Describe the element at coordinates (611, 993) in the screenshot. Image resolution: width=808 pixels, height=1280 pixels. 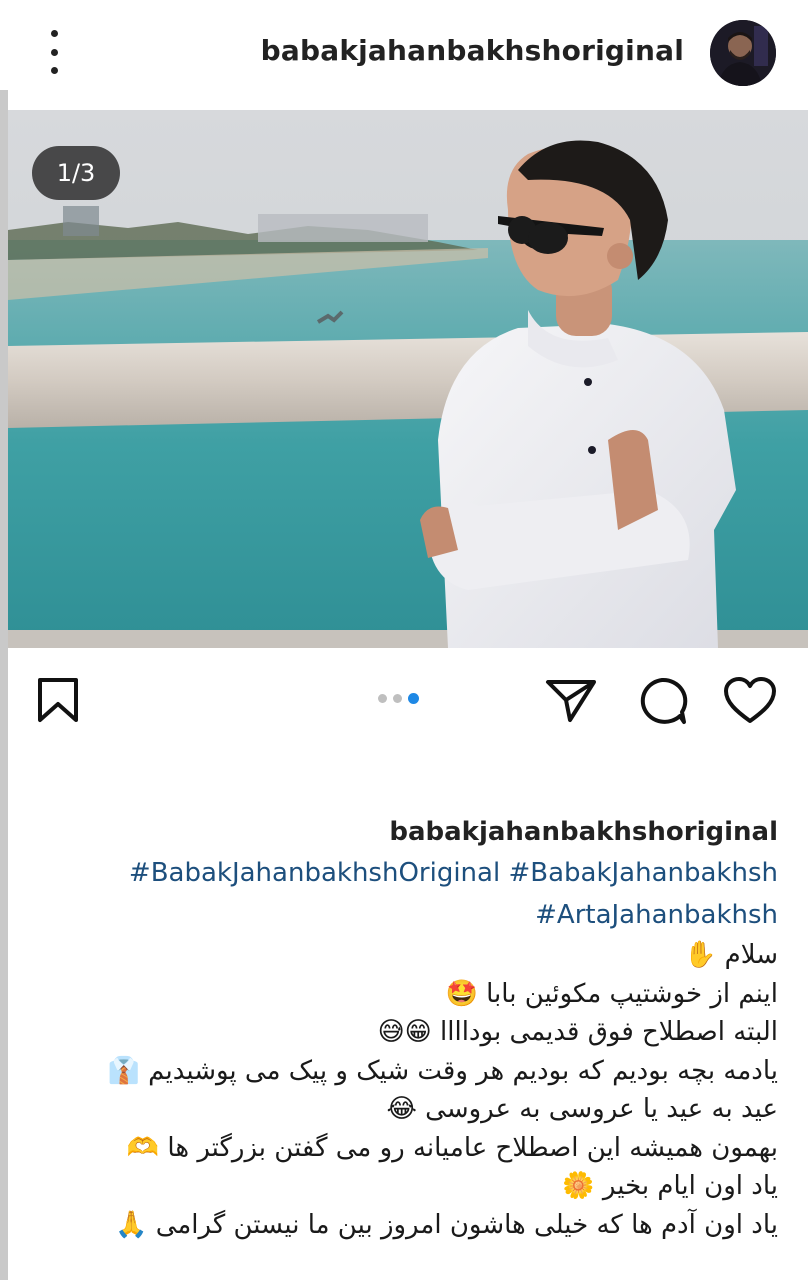
I see `caption-line: اینم از خوشتیپ مکوئین بابا 🤩` at that location.